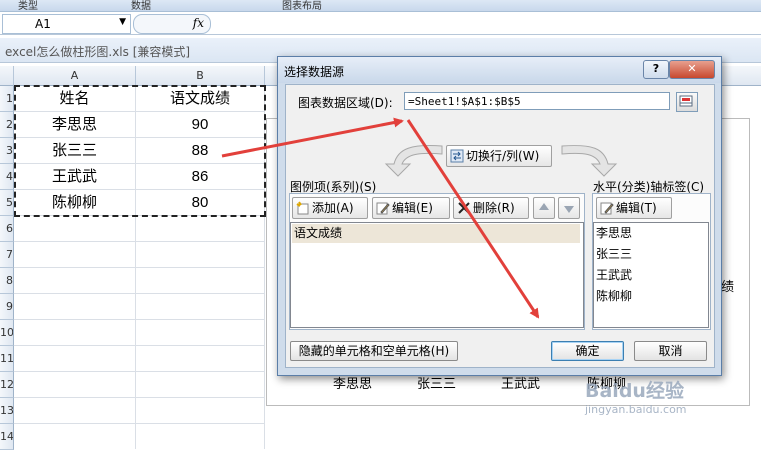  What do you see at coordinates (634, 391) in the screenshot?
I see `watermark-main: Baidu经验` at bounding box center [634, 391].